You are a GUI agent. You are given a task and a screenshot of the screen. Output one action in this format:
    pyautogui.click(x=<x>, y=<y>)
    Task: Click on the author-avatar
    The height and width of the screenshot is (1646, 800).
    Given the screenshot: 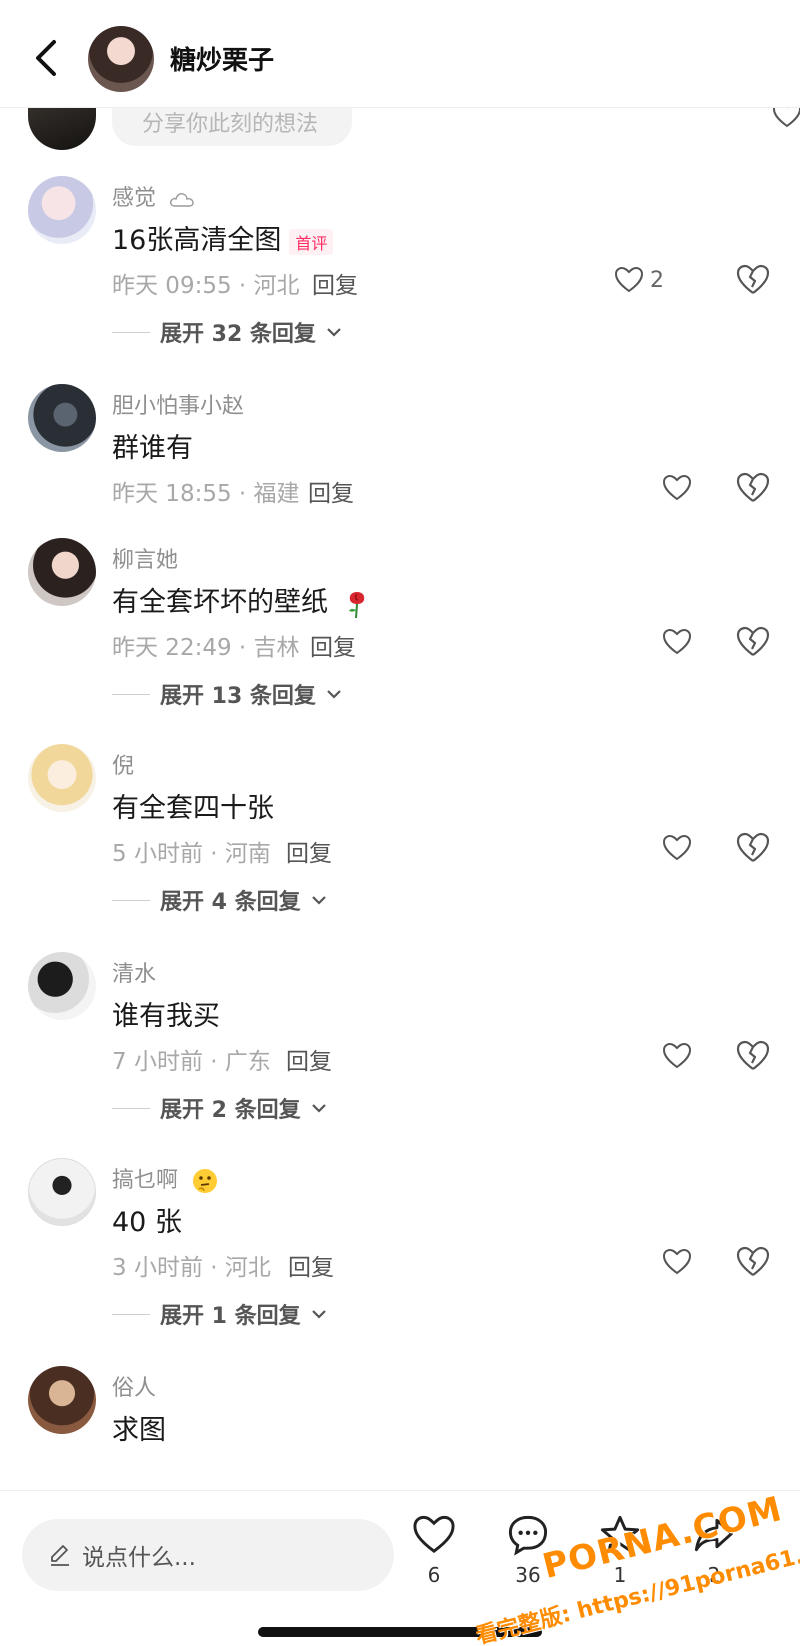 What is the action you would take?
    pyautogui.click(x=121, y=59)
    